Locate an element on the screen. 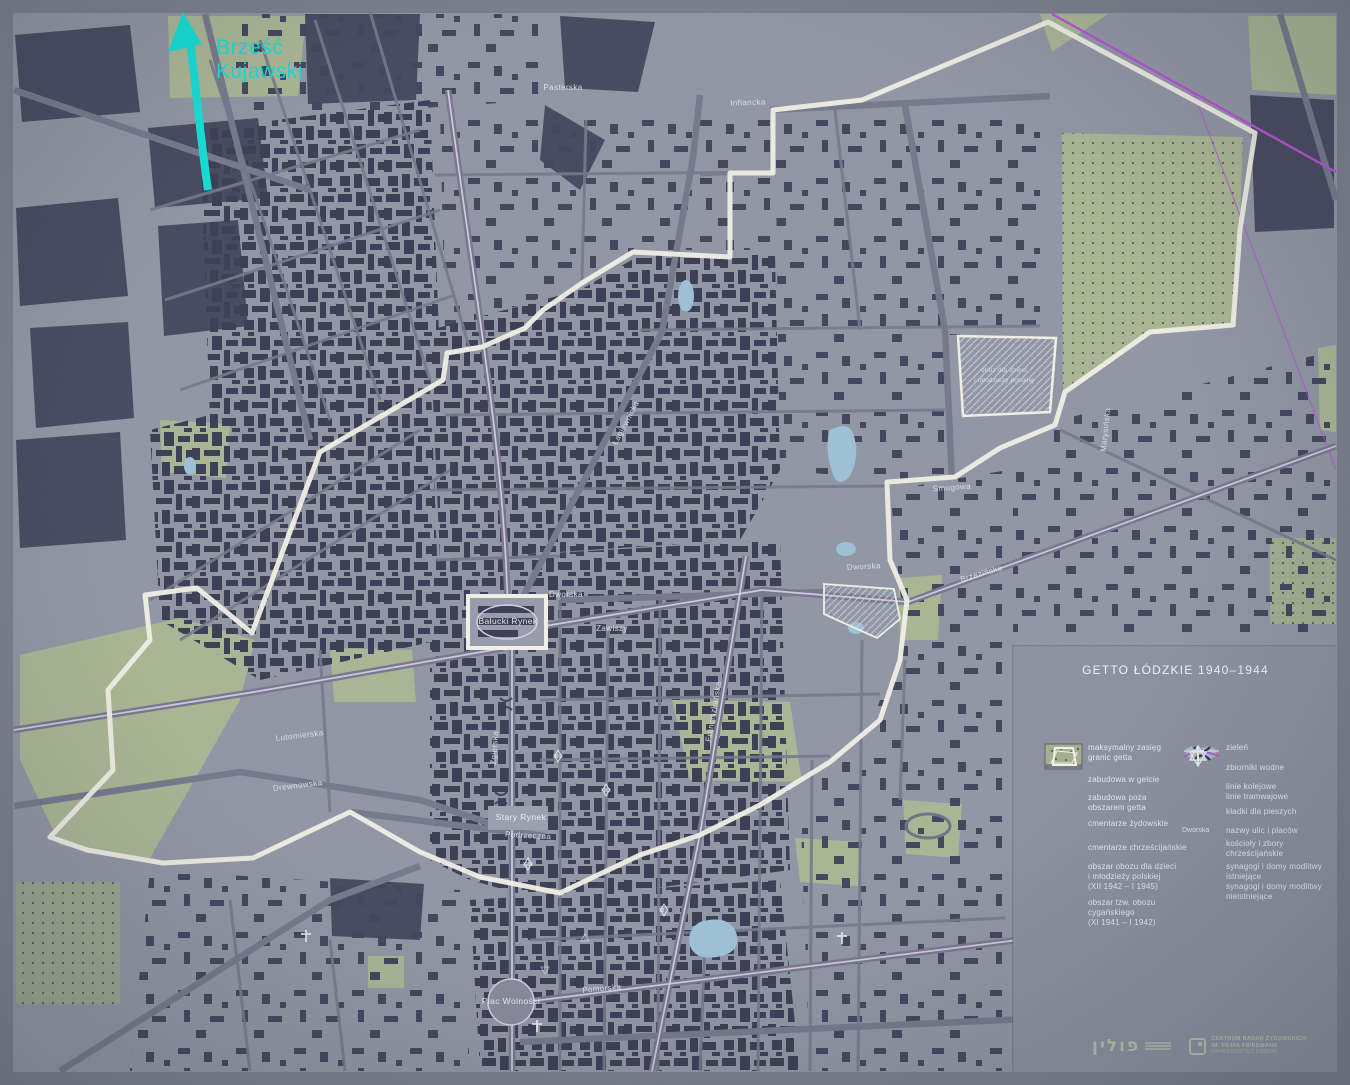 This screenshot has width=1350, height=1085. legend-item-railways: linie kolejowe is located at coordinates (1262, 770).